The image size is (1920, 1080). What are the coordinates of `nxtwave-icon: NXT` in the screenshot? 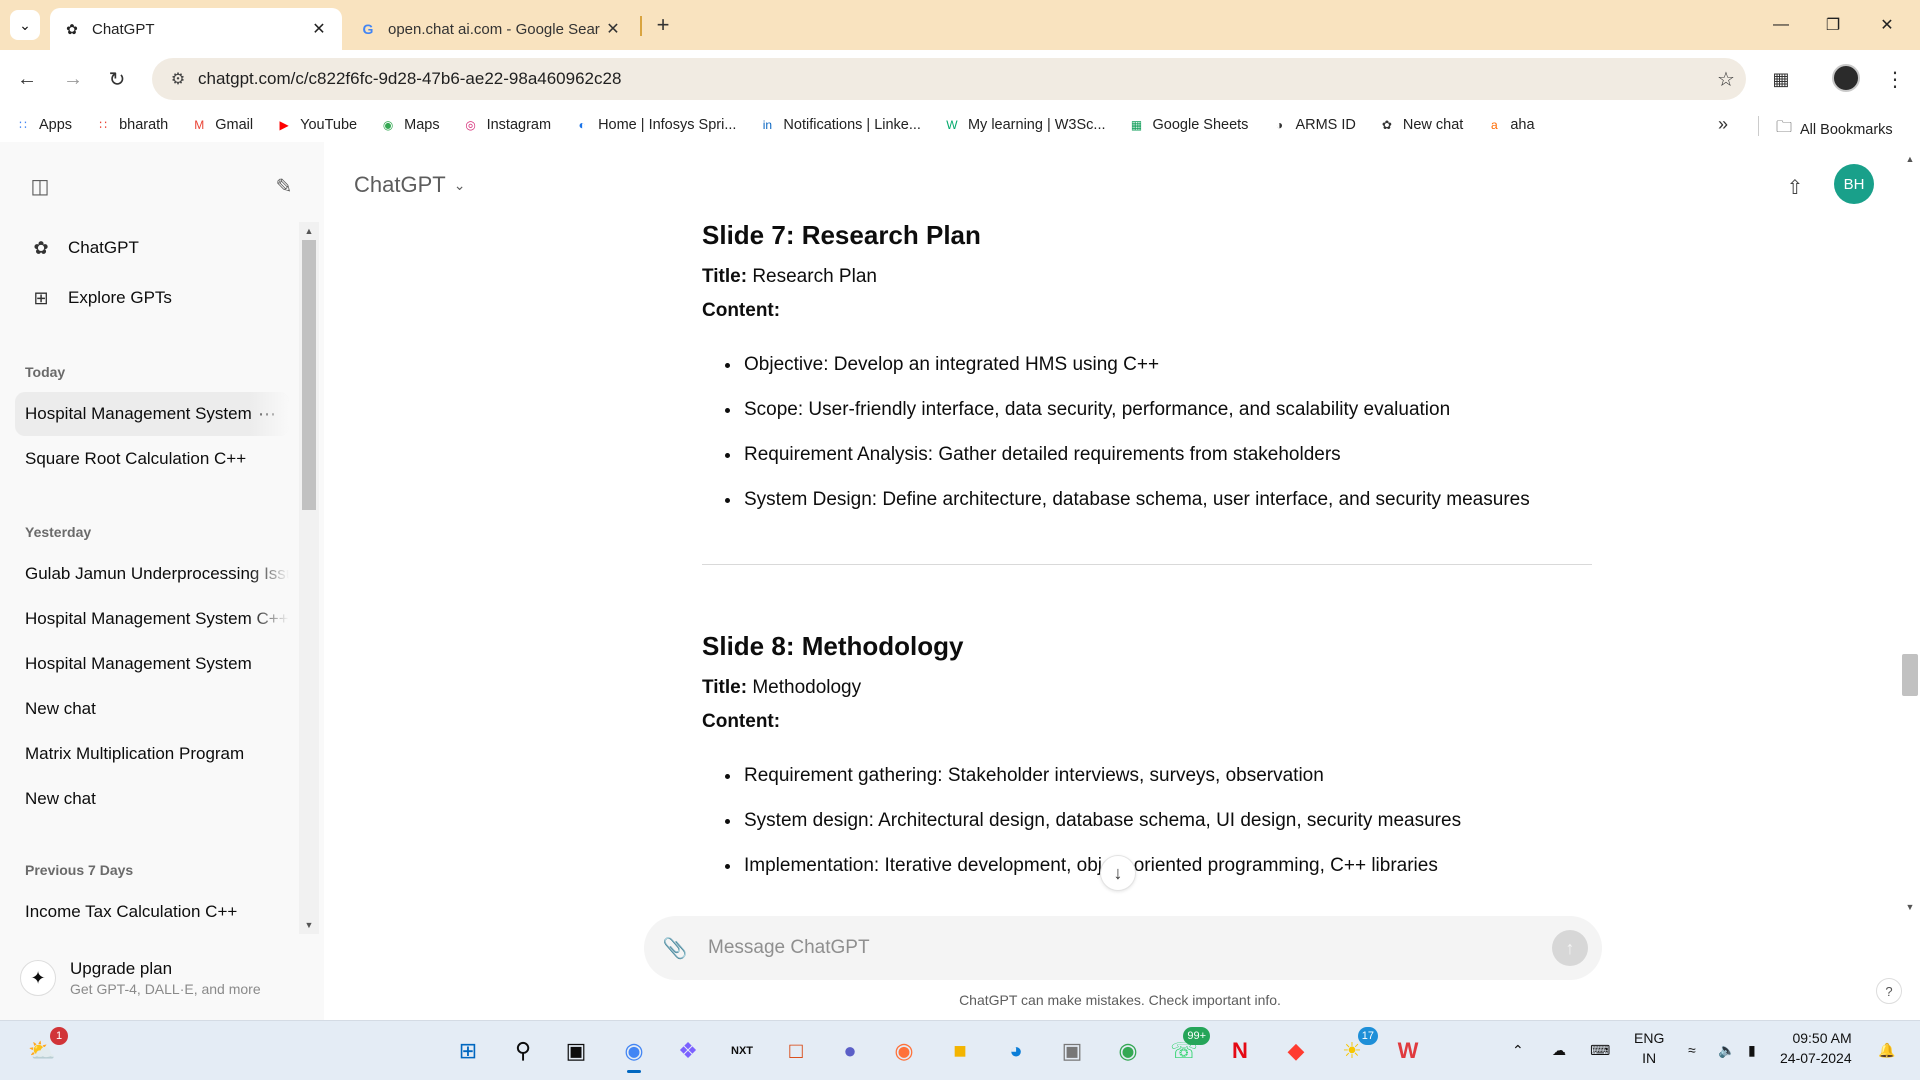 It's located at (742, 1051).